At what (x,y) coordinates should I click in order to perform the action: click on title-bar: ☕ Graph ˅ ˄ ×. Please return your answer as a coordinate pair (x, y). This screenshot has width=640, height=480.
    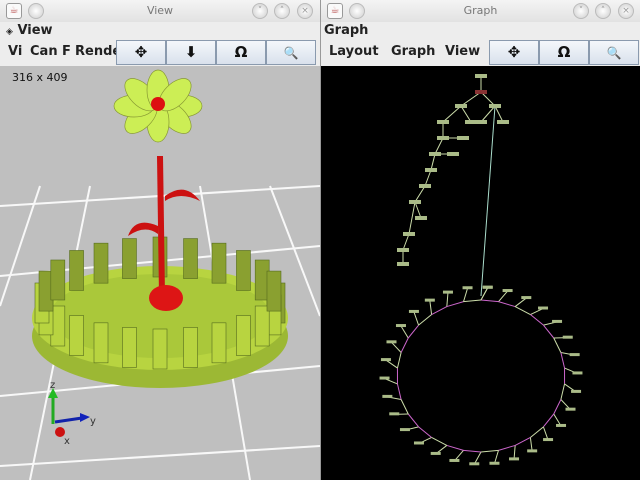
    Looking at the image, I should click on (480, 11).